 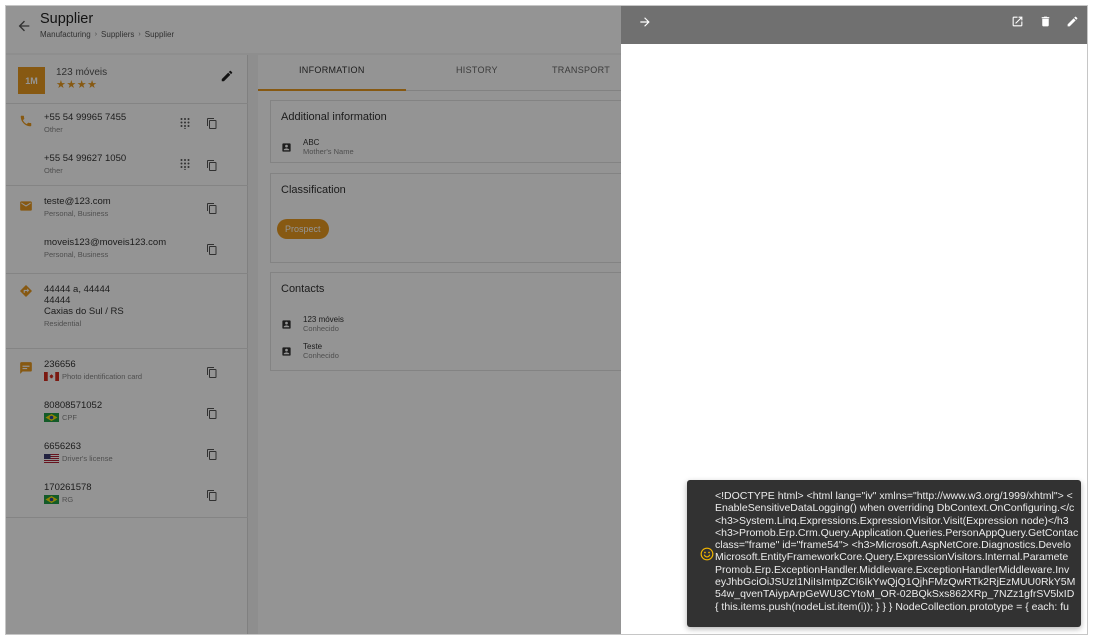 I want to click on smiley-icon, so click(x=707, y=554).